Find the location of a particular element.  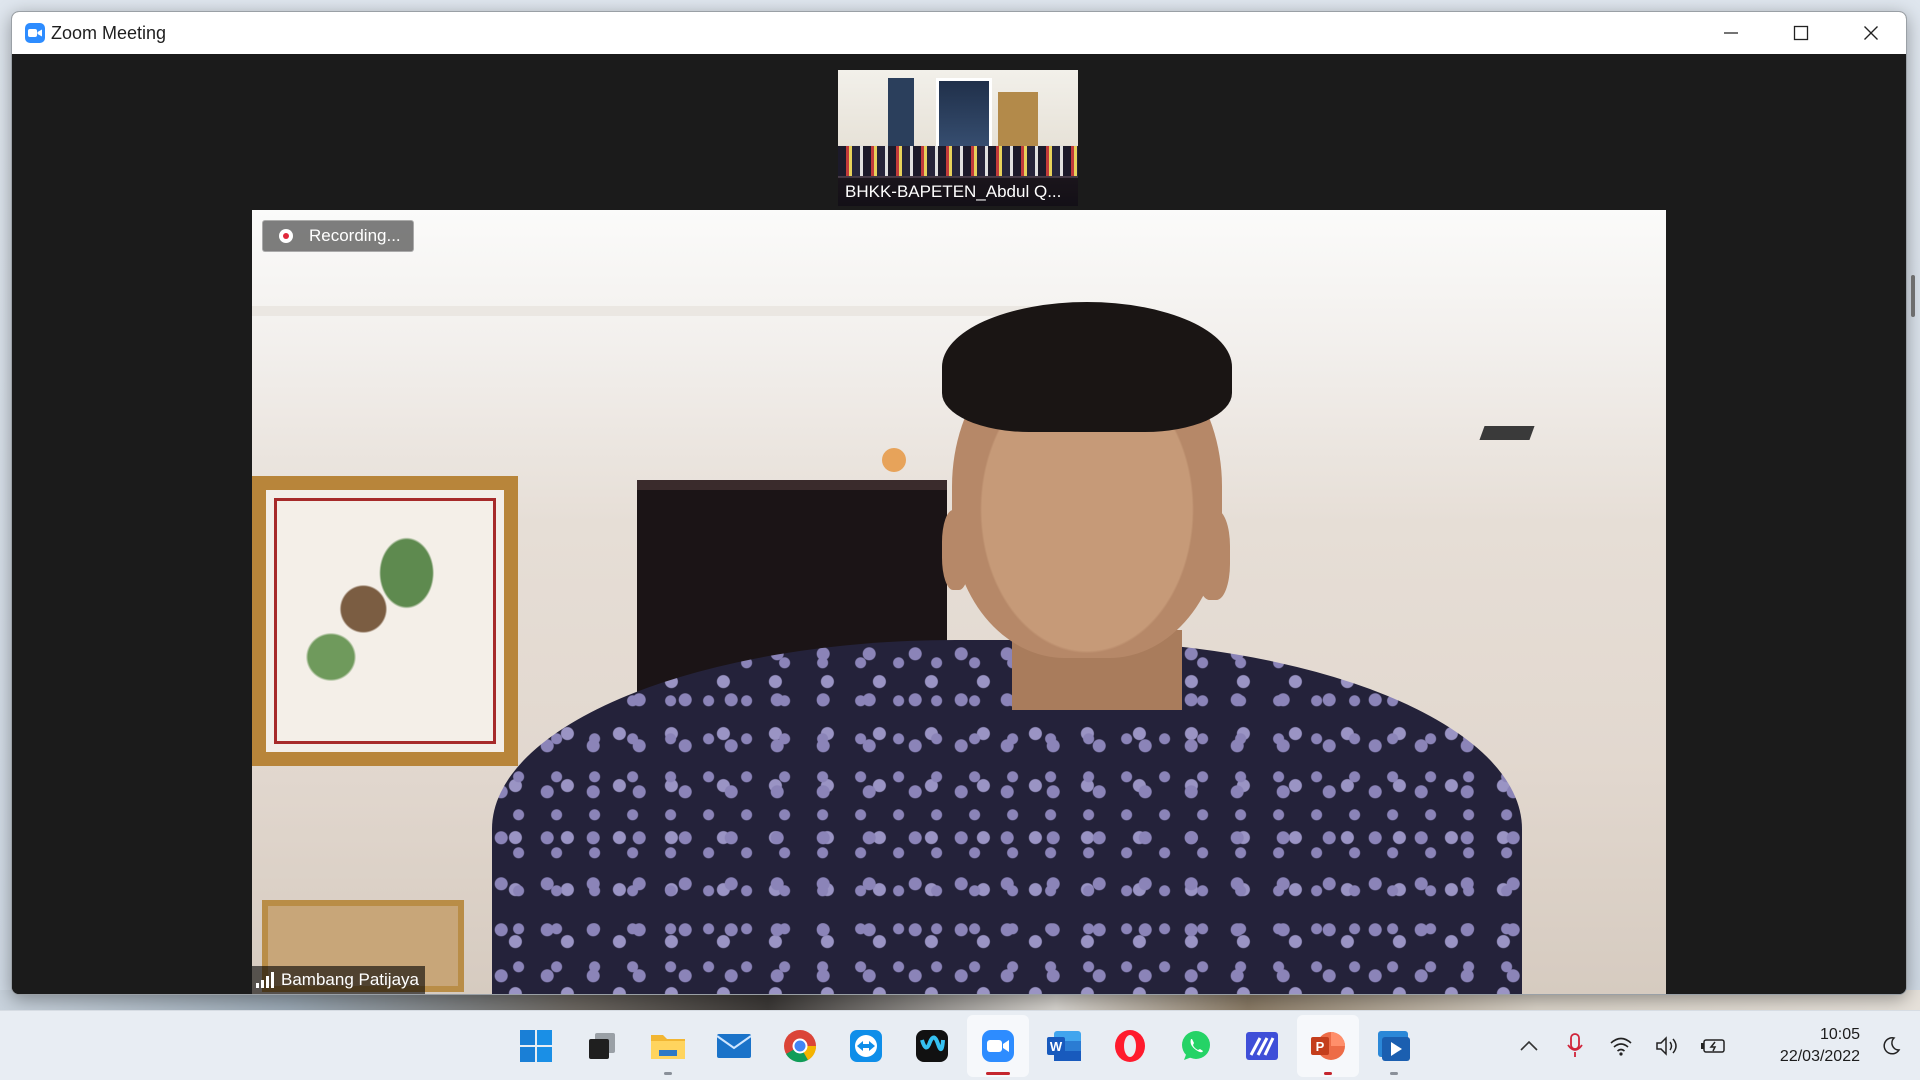

speaker-hair is located at coordinates (1087, 367).